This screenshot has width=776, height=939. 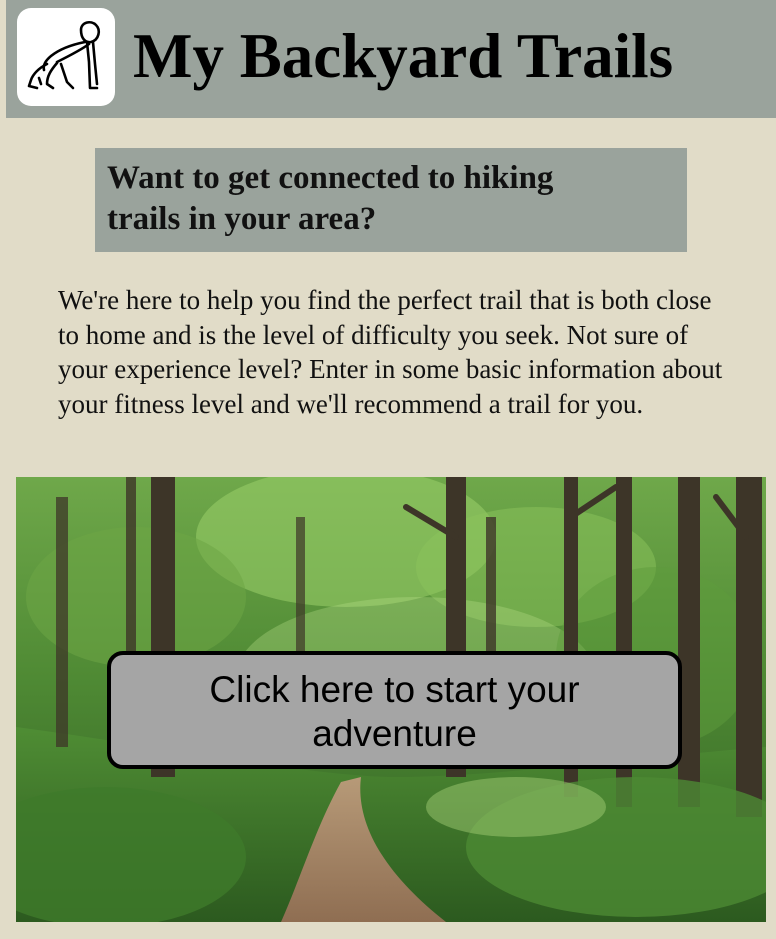 What do you see at coordinates (403, 56) in the screenshot?
I see `site-title: My Backyard Trails` at bounding box center [403, 56].